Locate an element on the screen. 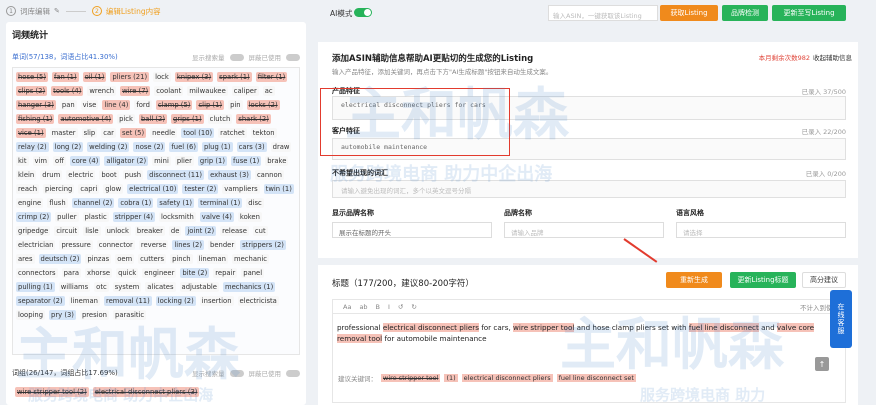  keyword-chip: engineer is located at coordinates (159, 273).